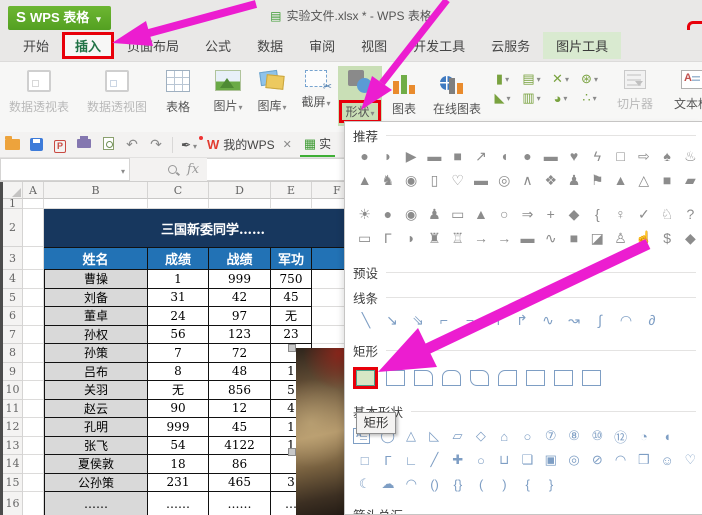 The image size is (702, 515). Describe the element at coordinates (531, 98) in the screenshot. I see `chart-type-button-row2-2: ▥ ▾` at that location.